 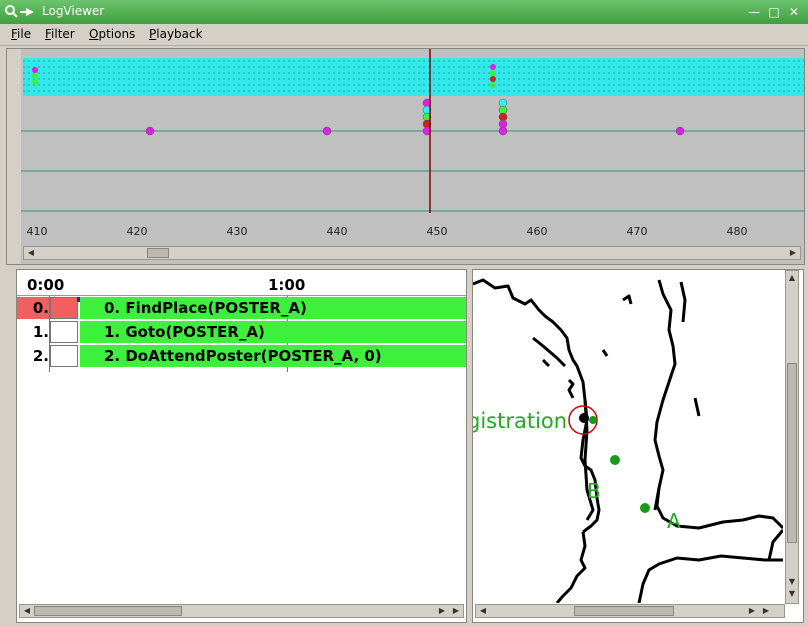 I want to click on registration-label: gistration, so click(x=520, y=421).